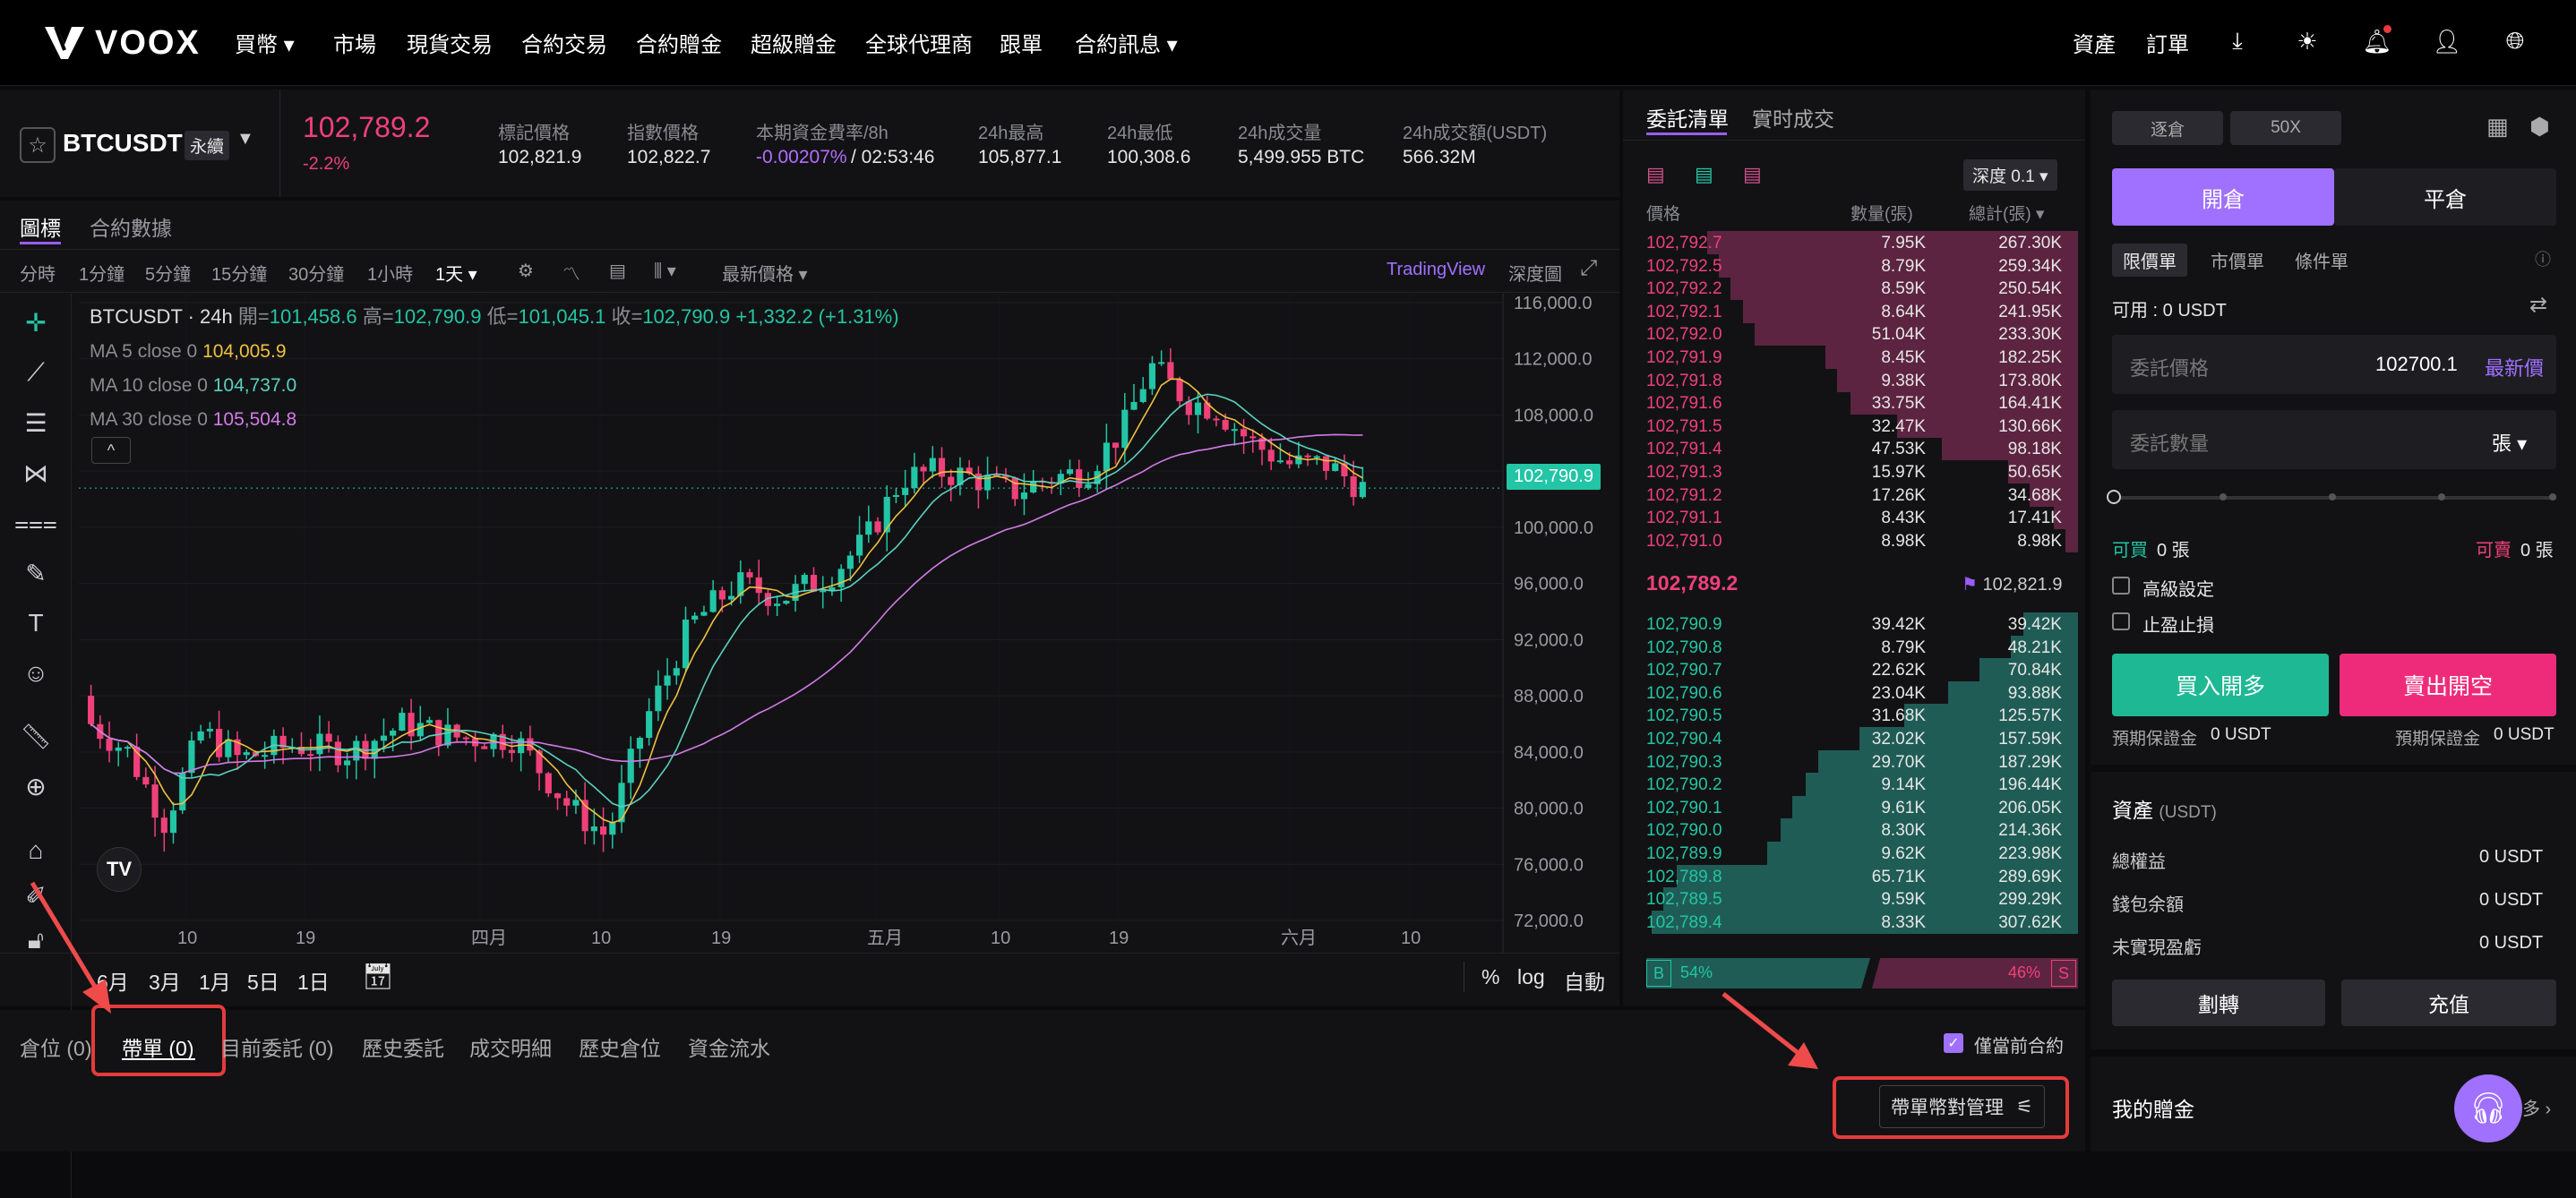 This screenshot has width=2576, height=1198. Describe the element at coordinates (2218, 1003) in the screenshot. I see `transfer-button: 劃轉` at that location.